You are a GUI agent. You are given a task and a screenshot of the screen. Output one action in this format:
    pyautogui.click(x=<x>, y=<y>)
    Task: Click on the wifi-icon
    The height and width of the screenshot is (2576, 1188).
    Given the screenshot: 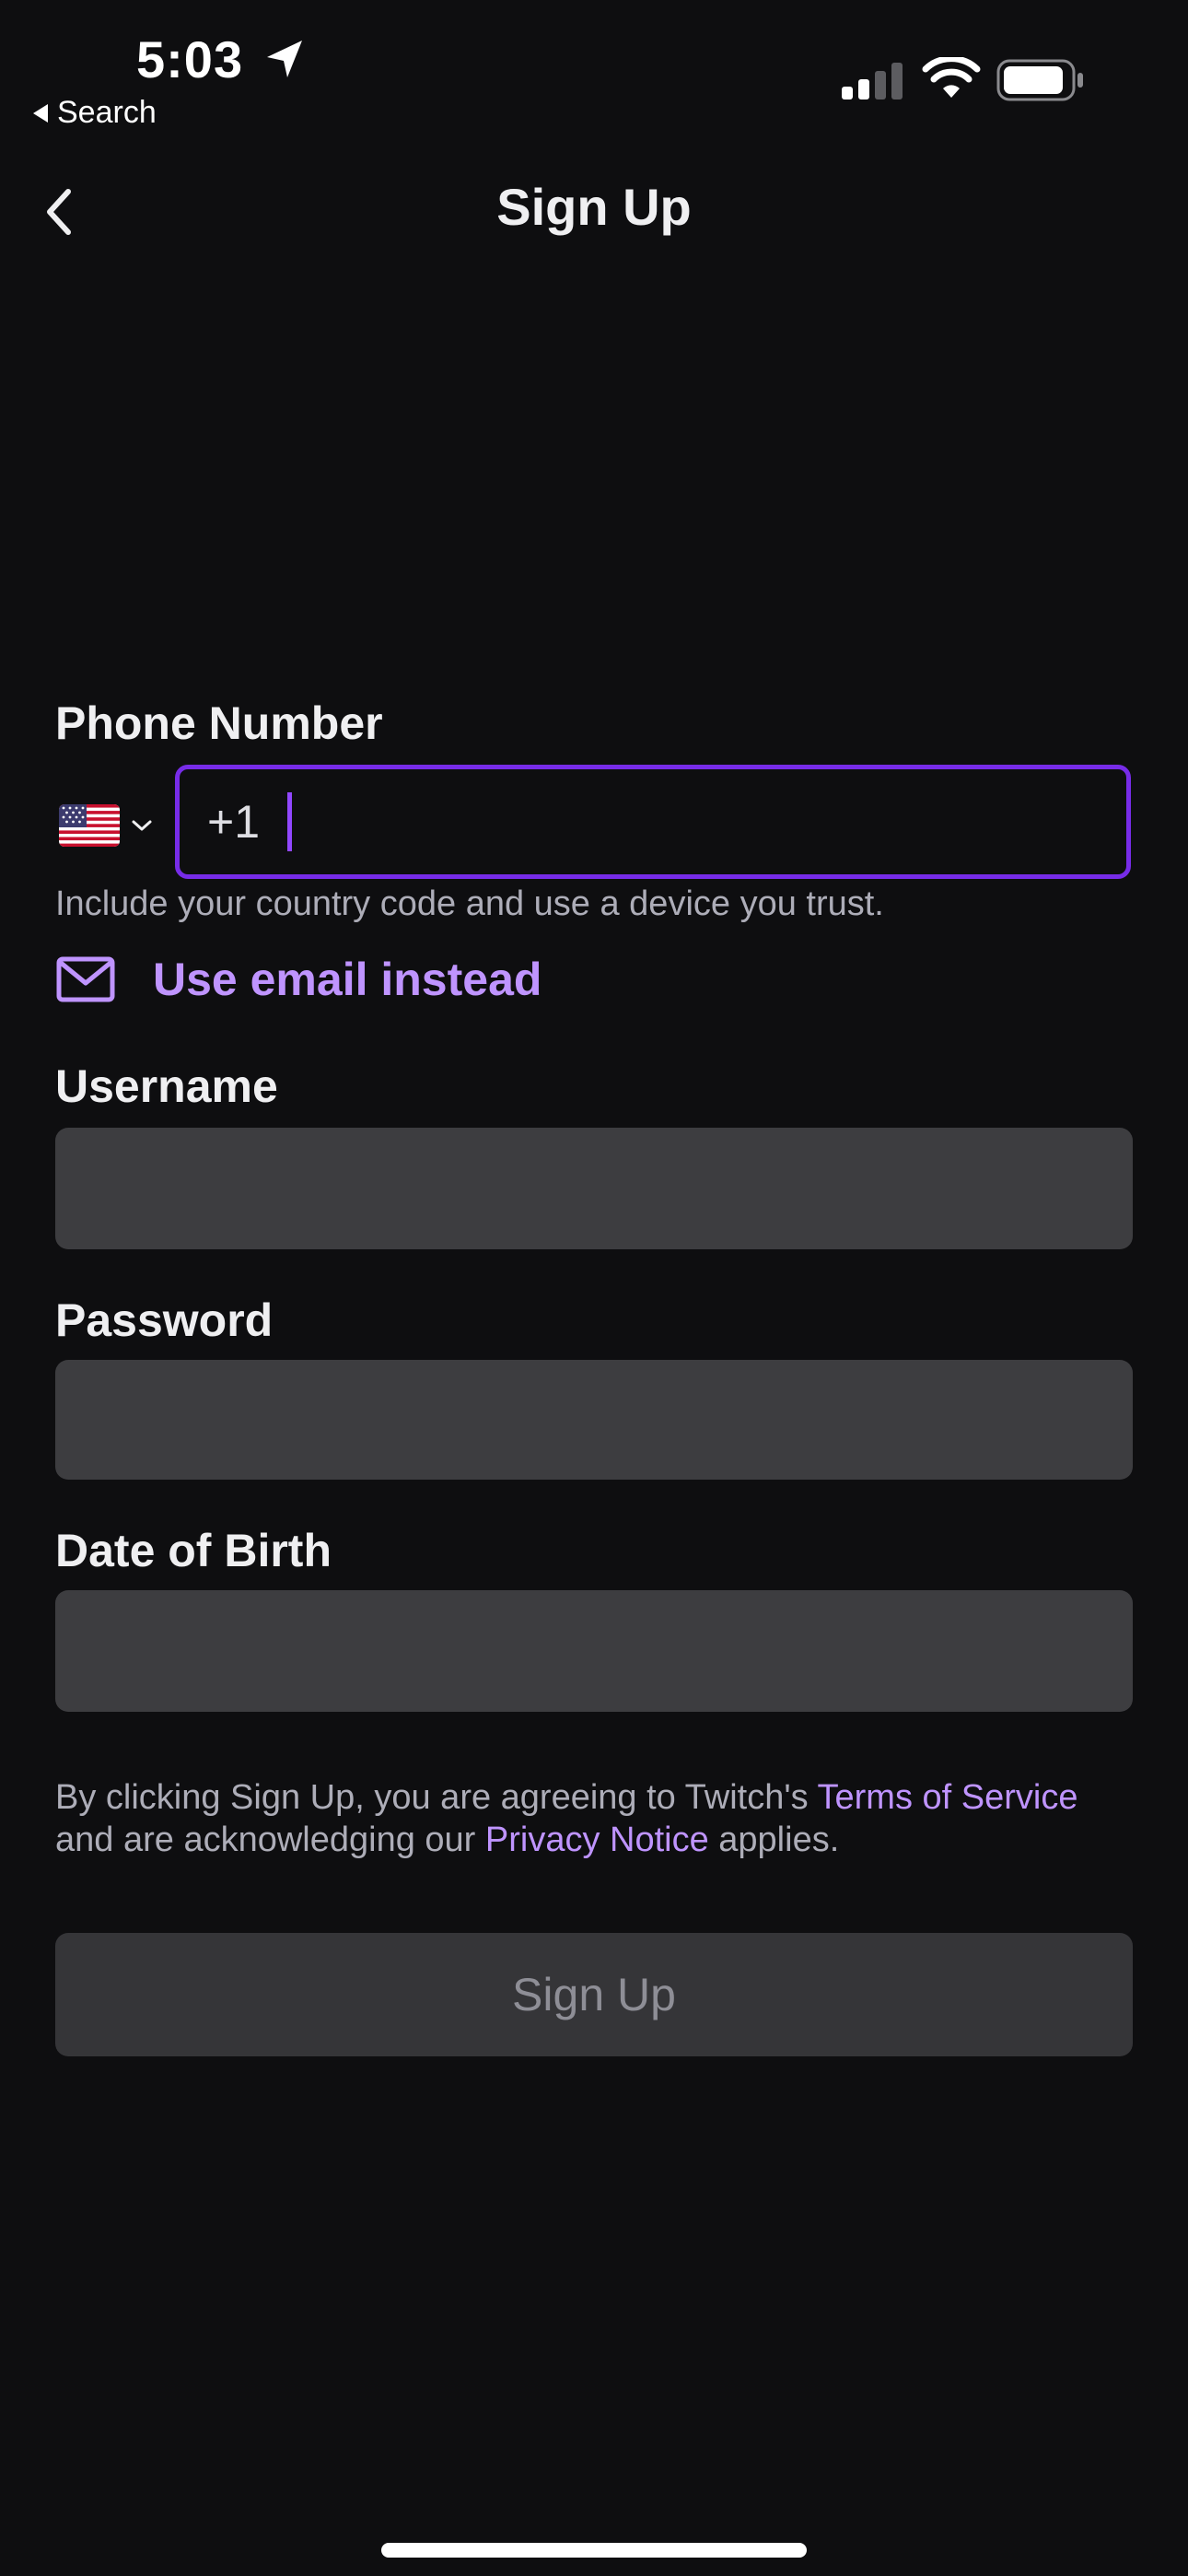 What is the action you would take?
    pyautogui.click(x=951, y=77)
    